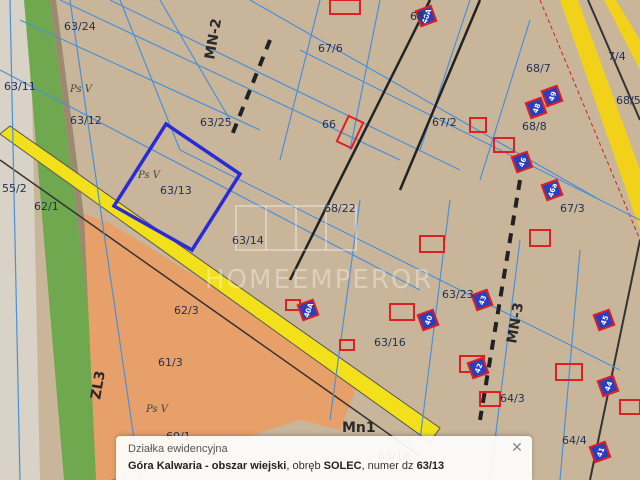 This screenshot has height=480, width=640. I want to click on info-panel-title: Działka ewidencyjna, so click(178, 449).